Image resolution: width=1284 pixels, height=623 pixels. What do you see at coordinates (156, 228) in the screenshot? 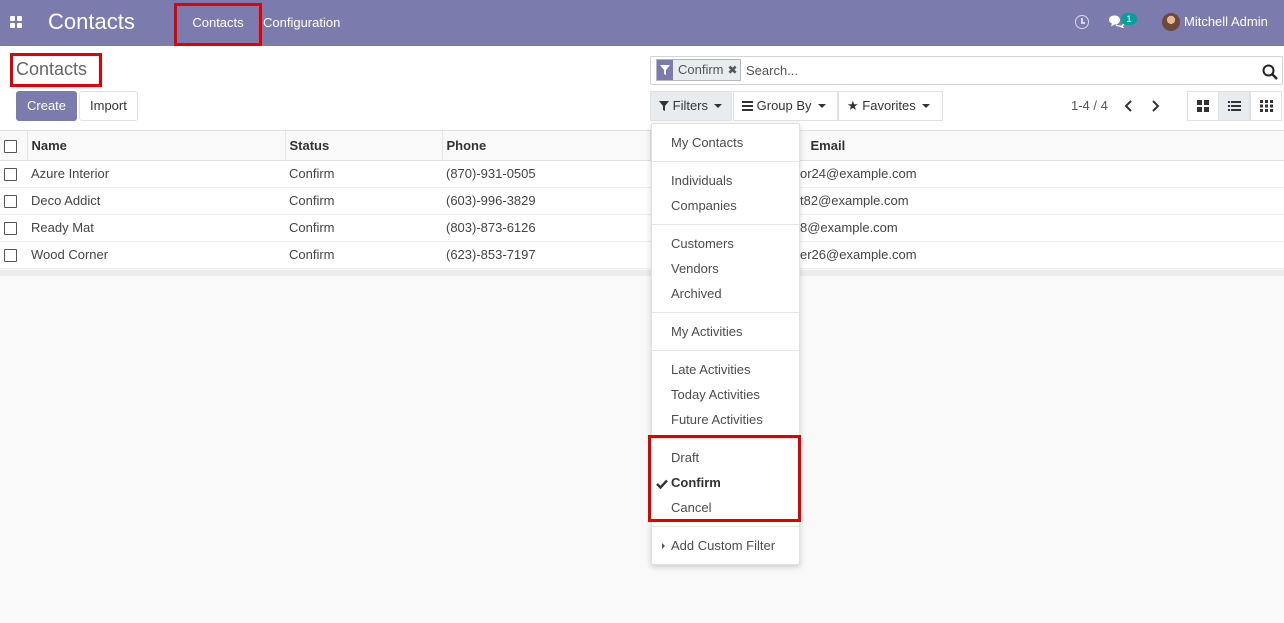
I see `cell-name: Ready Mat` at bounding box center [156, 228].